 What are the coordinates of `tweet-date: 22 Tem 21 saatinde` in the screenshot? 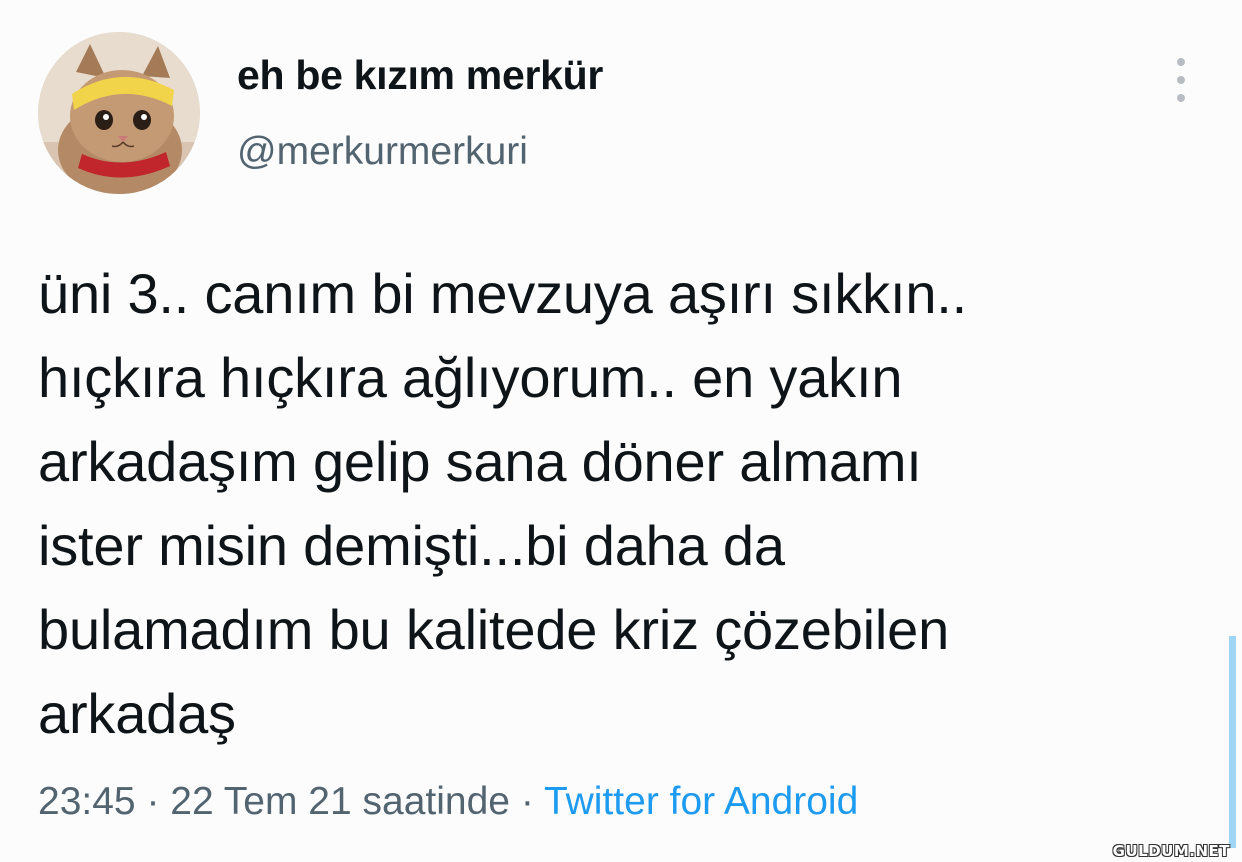 It's located at (340, 801).